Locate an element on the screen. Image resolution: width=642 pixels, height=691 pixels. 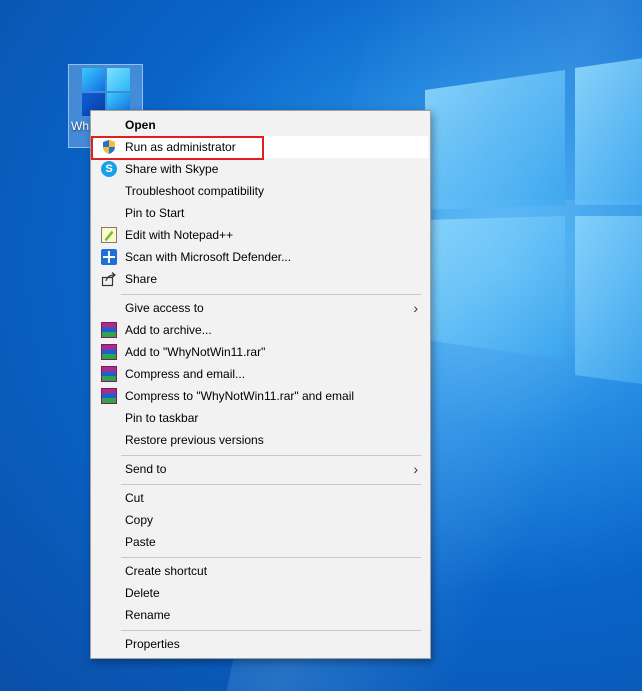
menu-item-send-to: Send to › is located at coordinates (260, 469).